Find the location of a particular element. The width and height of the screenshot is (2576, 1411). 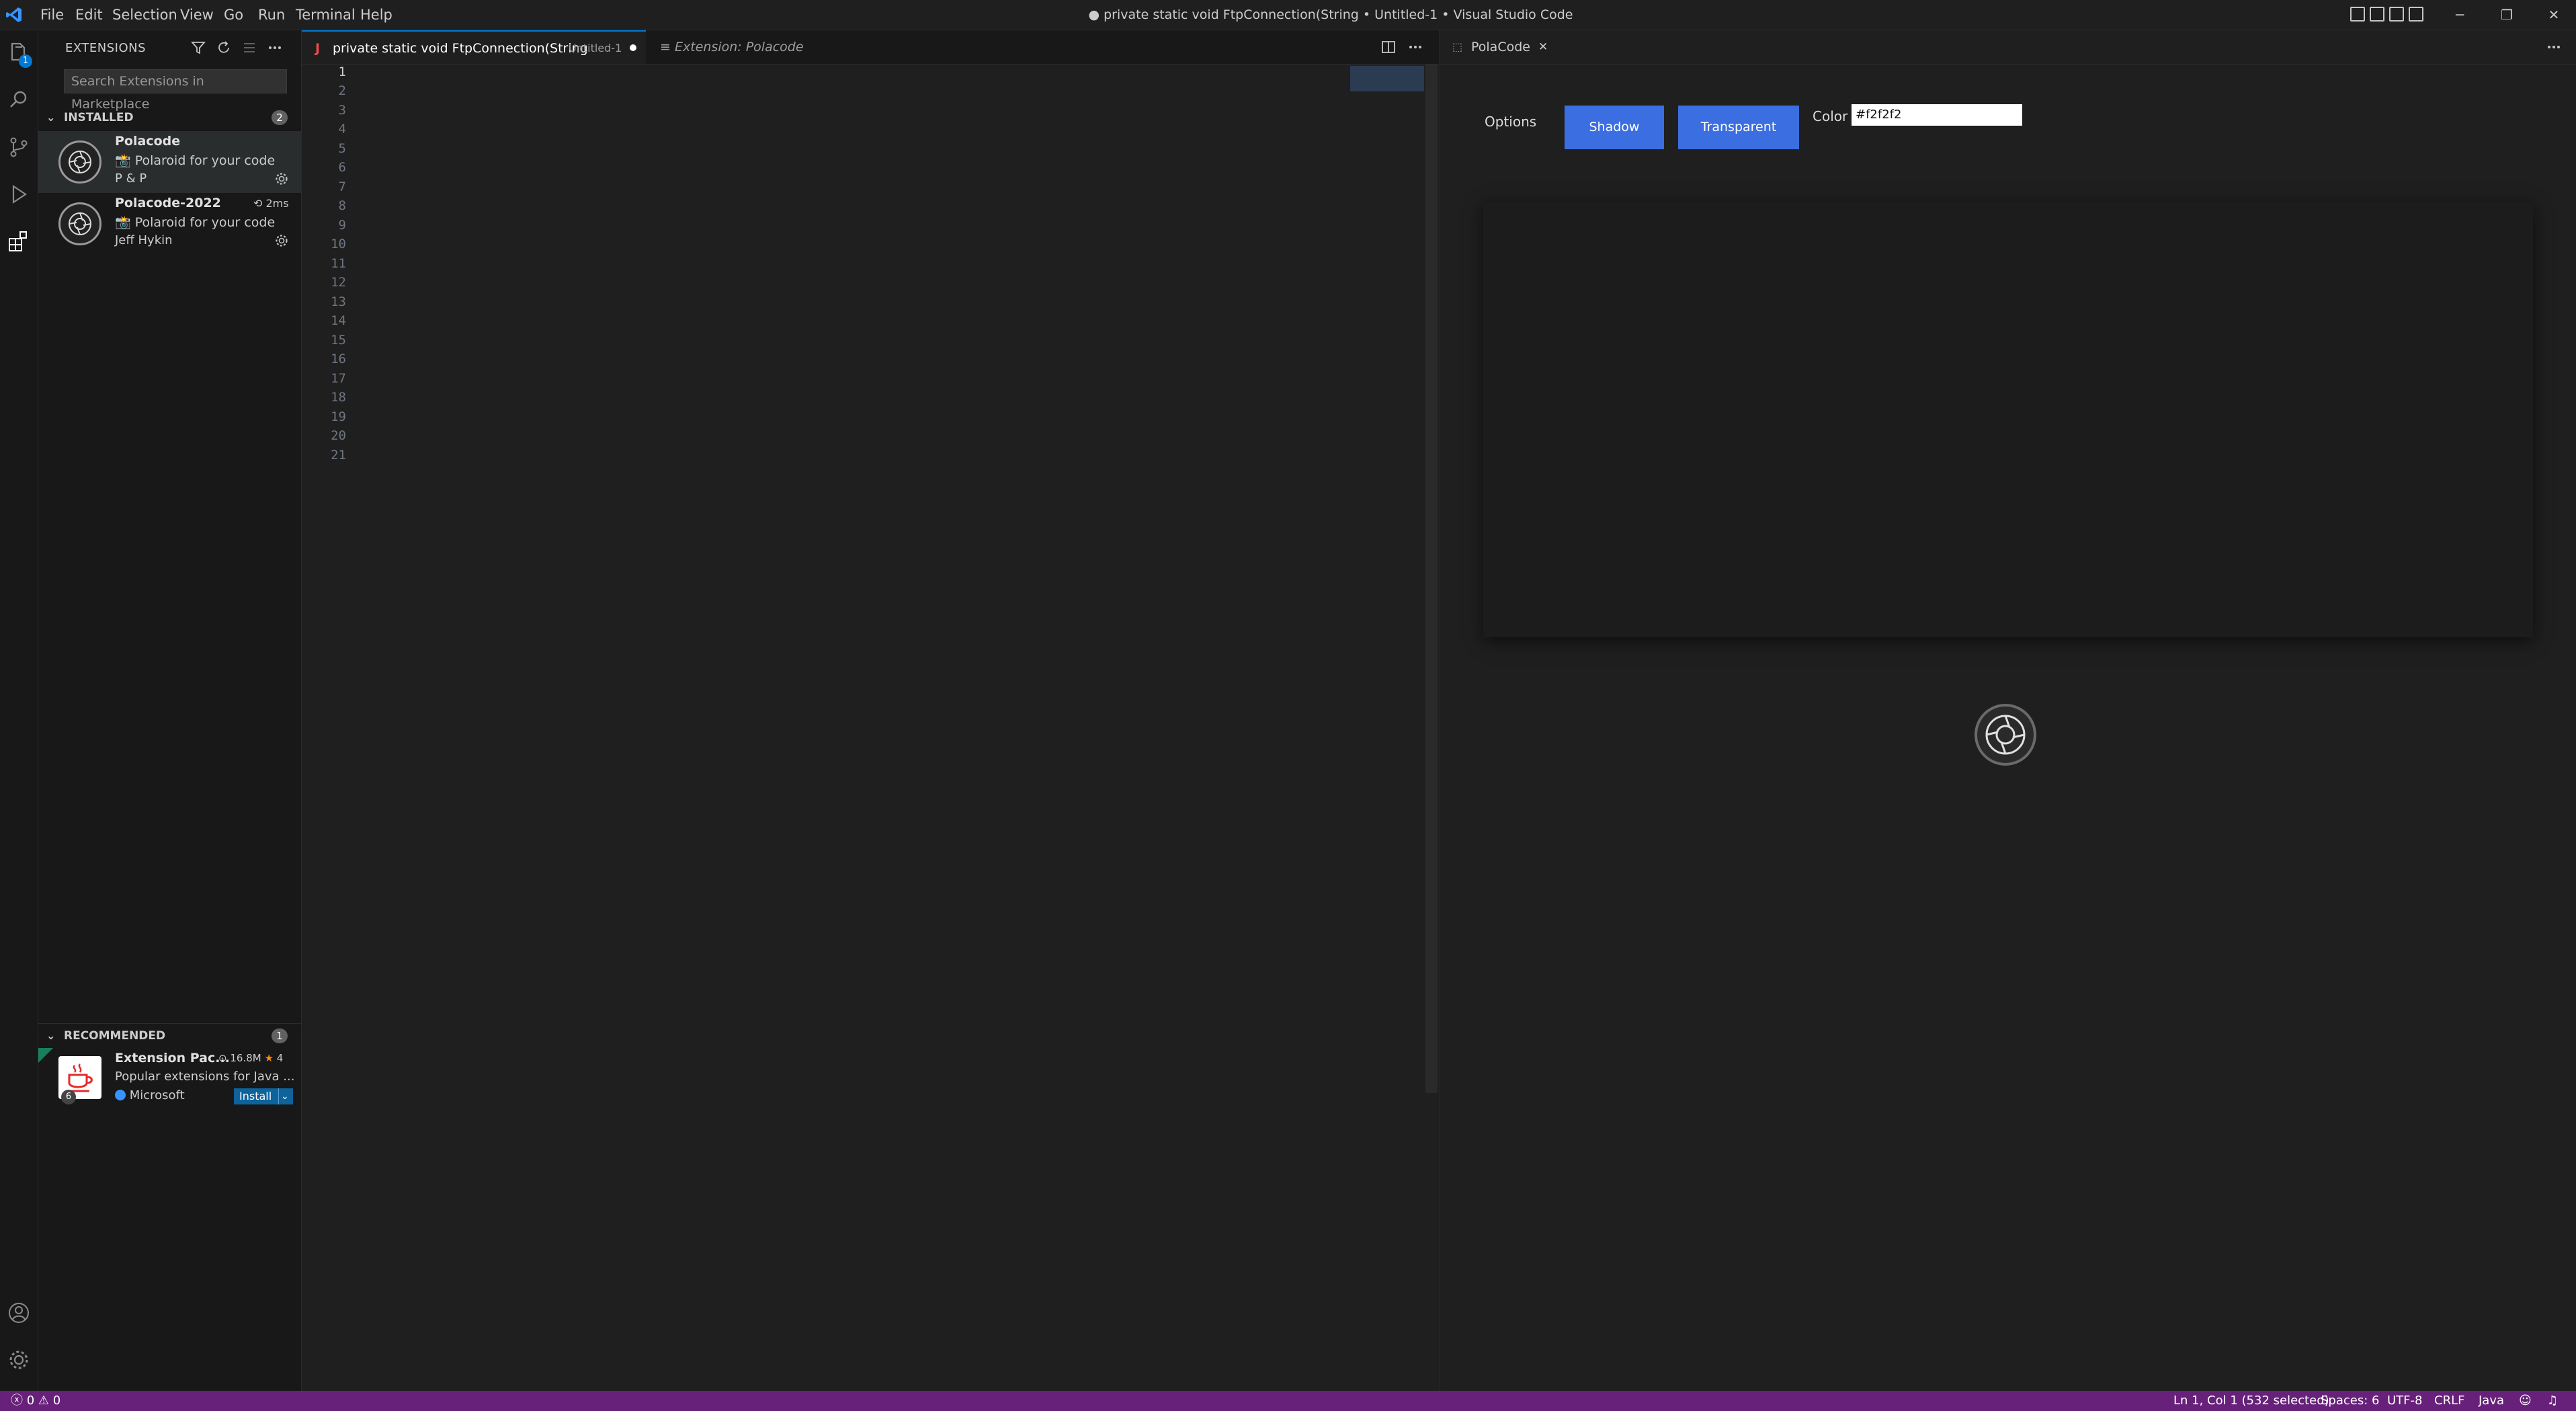

install-dropdown-chevron-icon: ⌄ is located at coordinates (285, 1096).